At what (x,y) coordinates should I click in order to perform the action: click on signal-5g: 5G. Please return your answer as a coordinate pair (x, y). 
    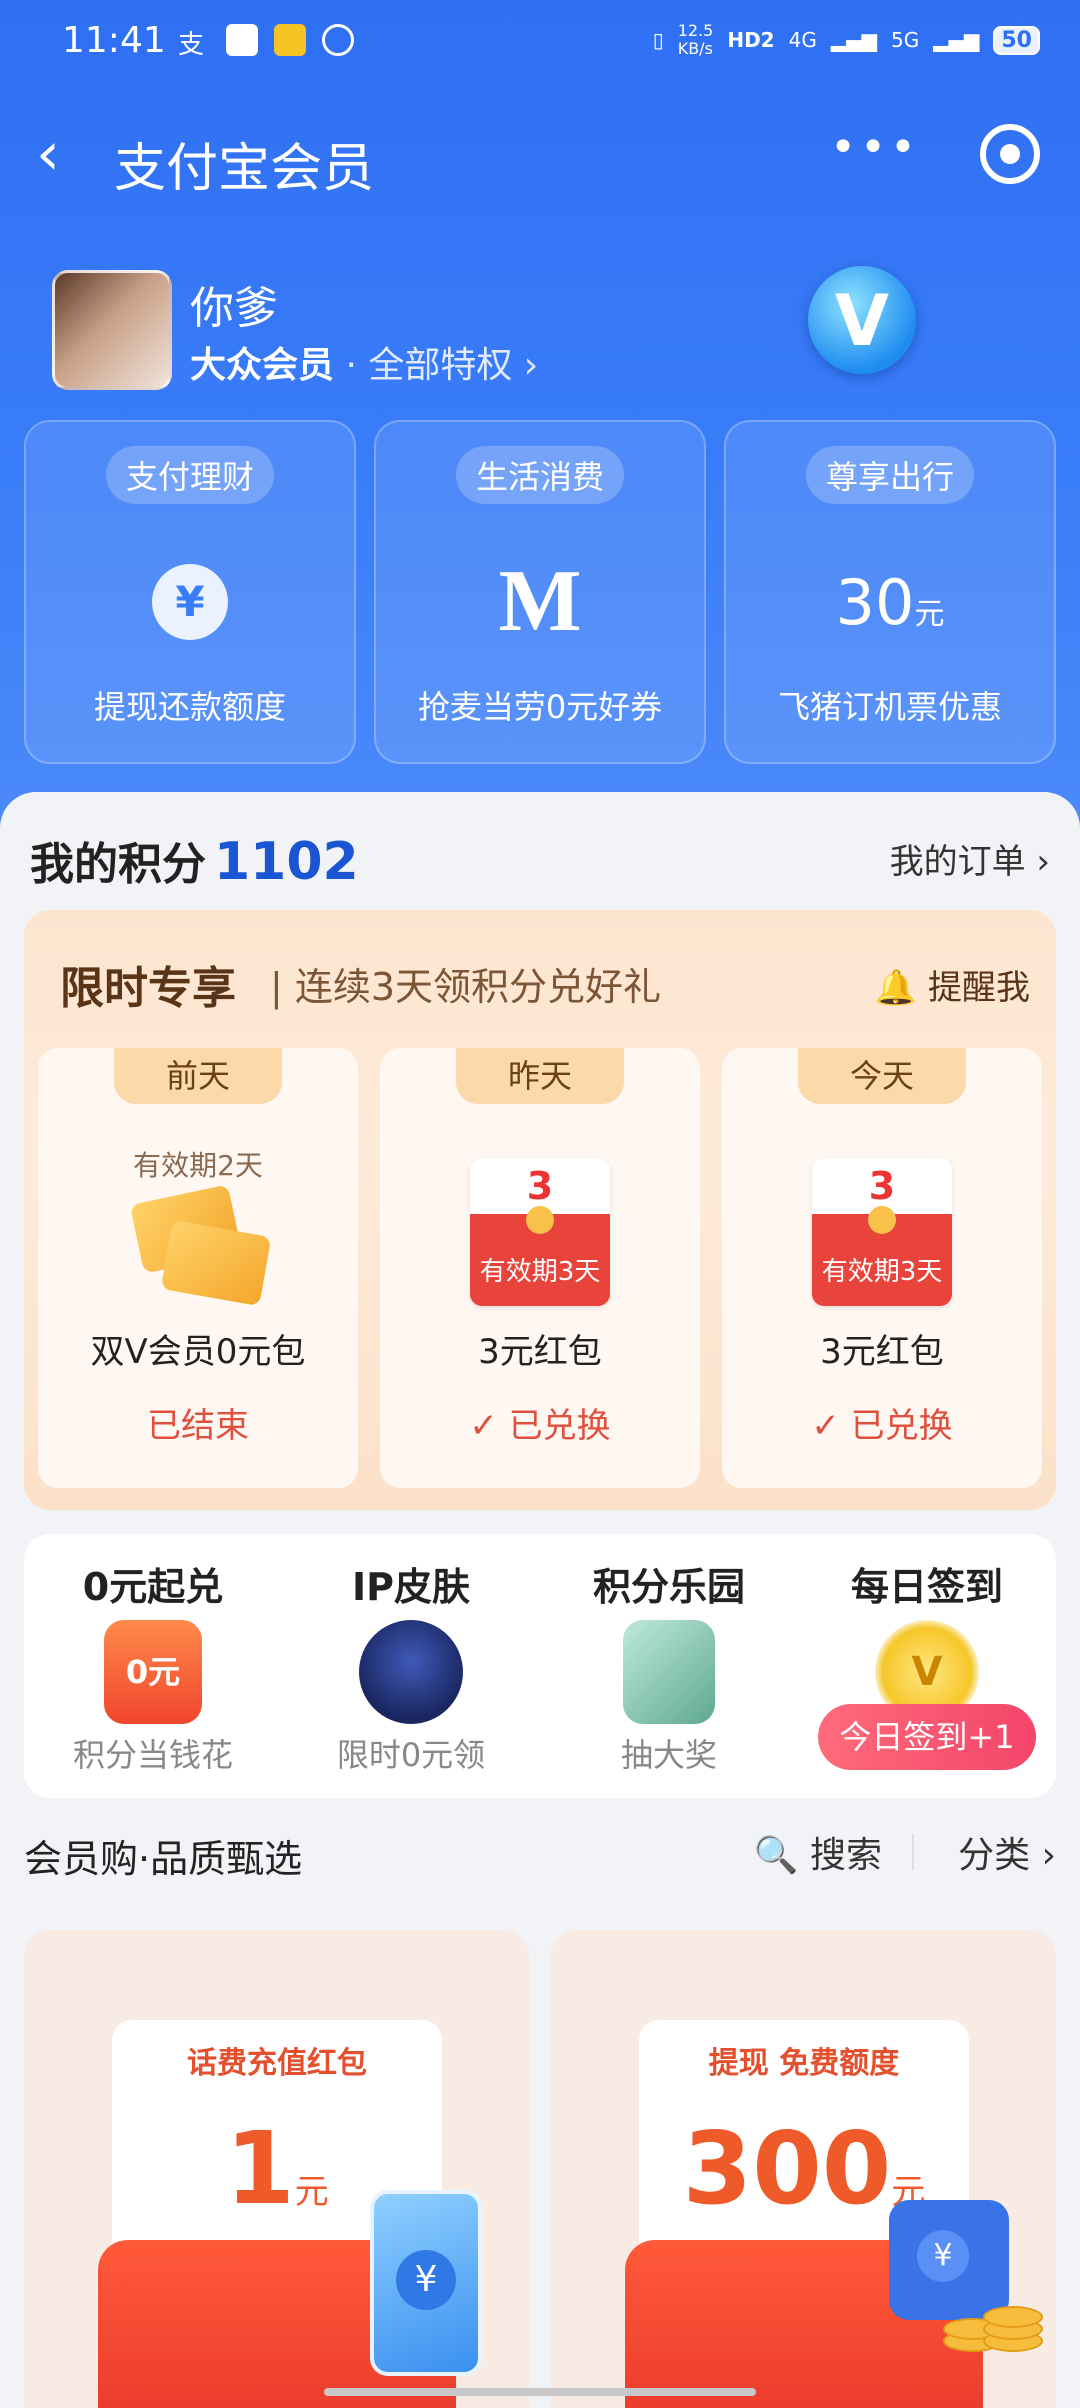
    Looking at the image, I should click on (905, 40).